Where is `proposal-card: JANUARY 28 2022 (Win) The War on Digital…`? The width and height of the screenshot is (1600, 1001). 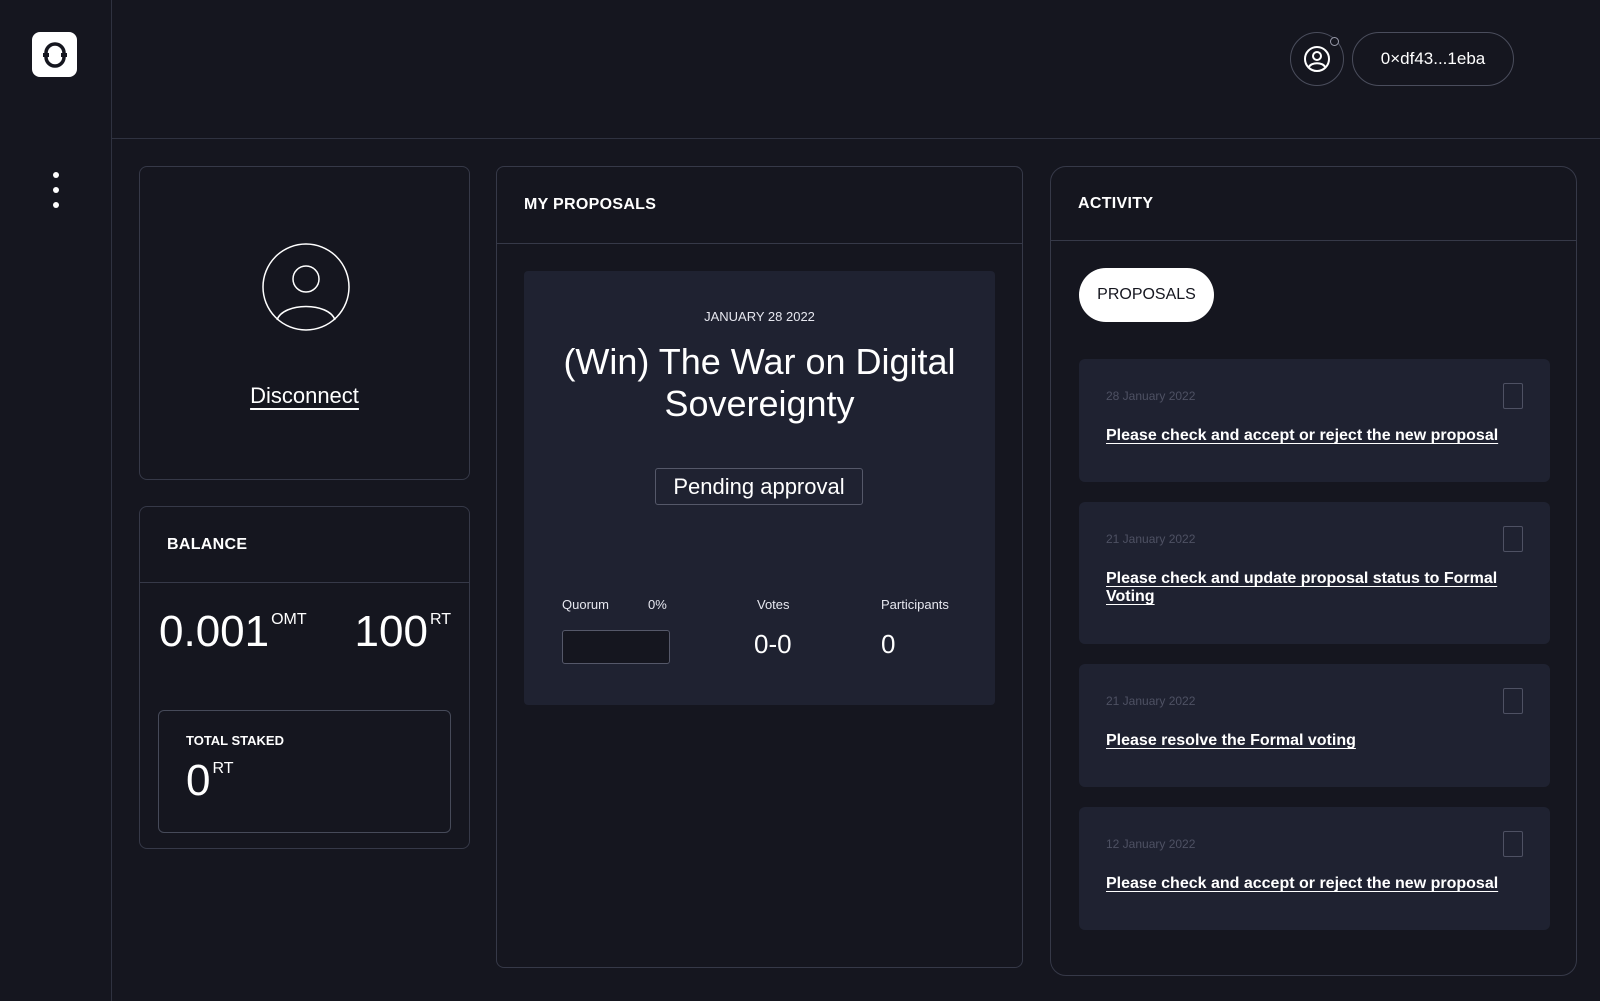
proposal-card: JANUARY 28 2022 (Win) The War on Digital… is located at coordinates (759, 488).